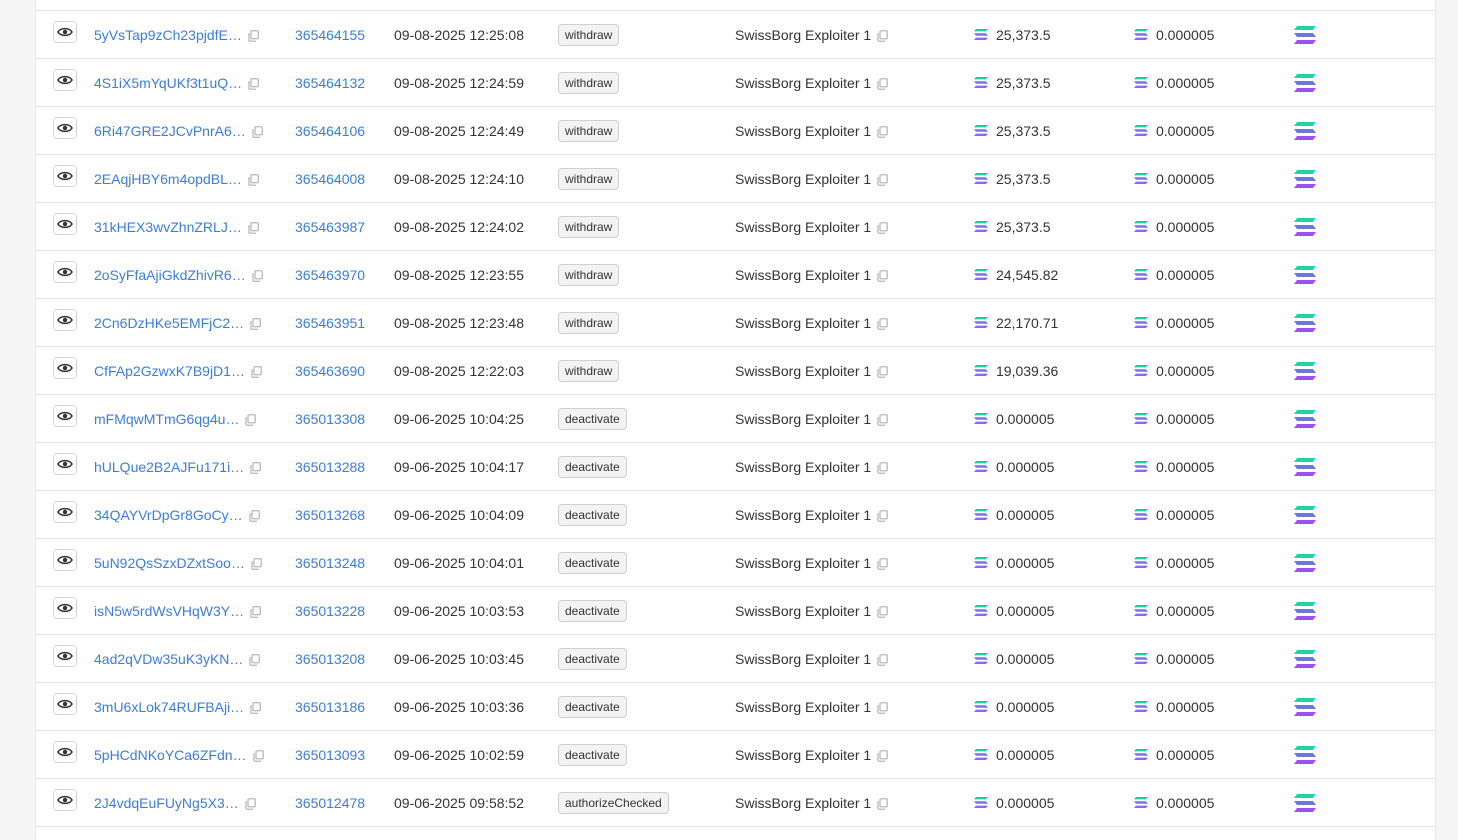 The image size is (1458, 840). Describe the element at coordinates (330, 659) in the screenshot. I see `block-link: 365013208` at that location.